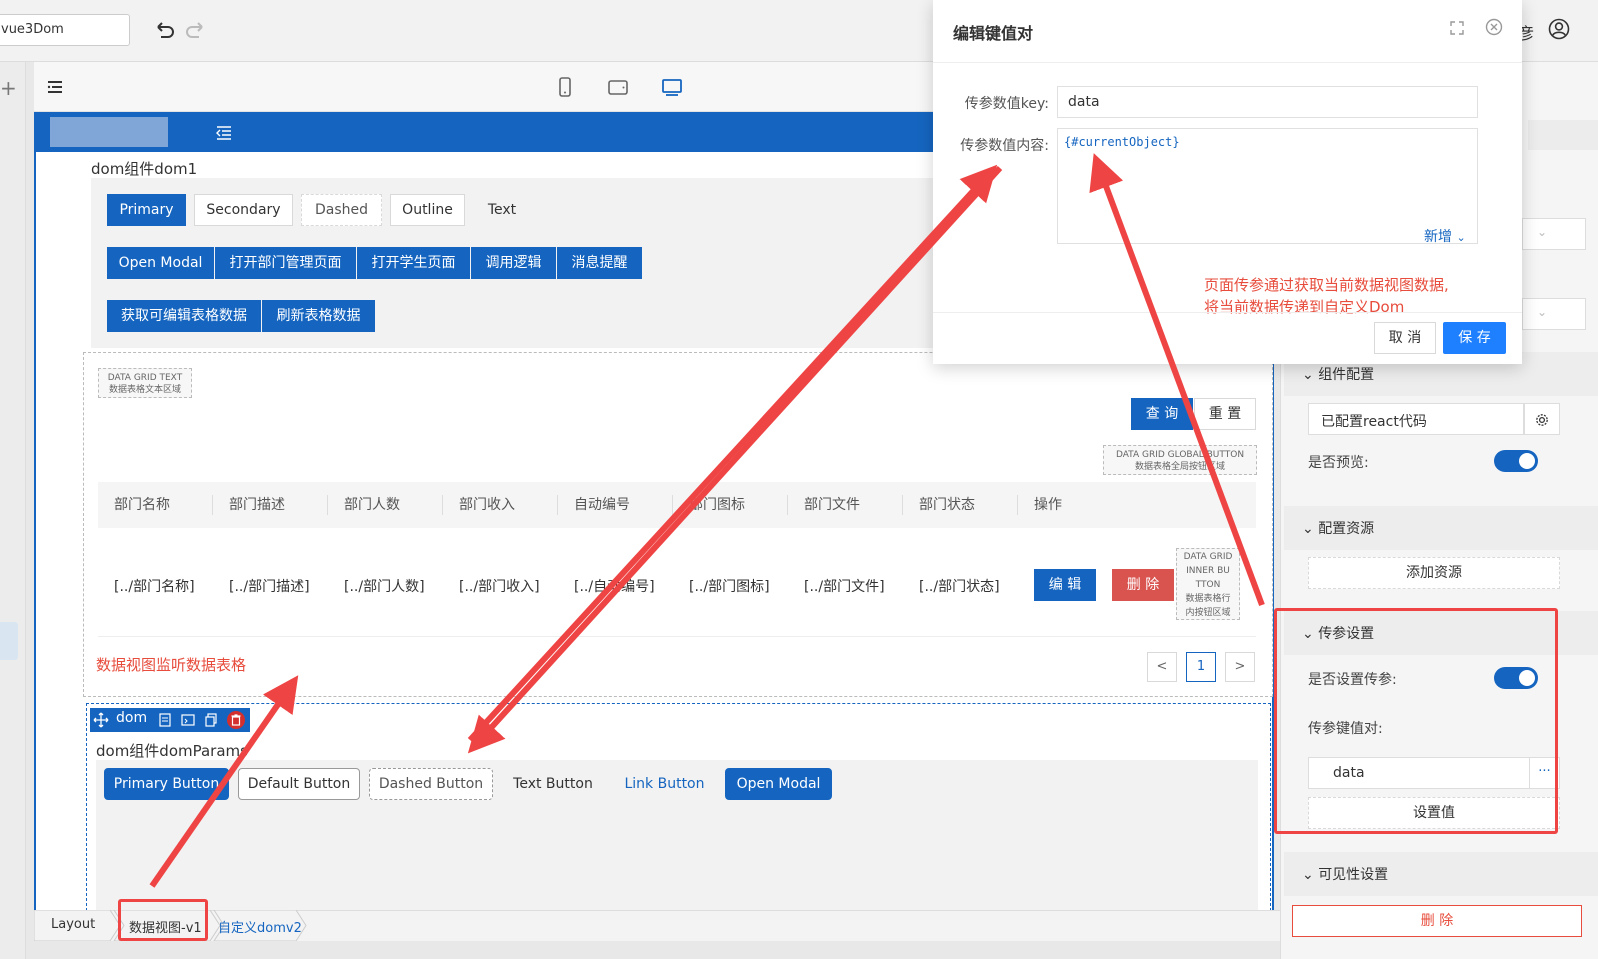 This screenshot has width=1598, height=959. Describe the element at coordinates (1438, 237) in the screenshot. I see `add-link-label: 新增` at that location.